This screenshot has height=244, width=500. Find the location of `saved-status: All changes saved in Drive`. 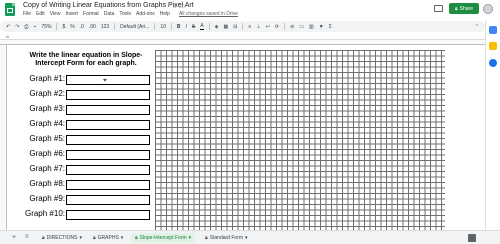

saved-status: All changes saved in Drive is located at coordinates (208, 14).